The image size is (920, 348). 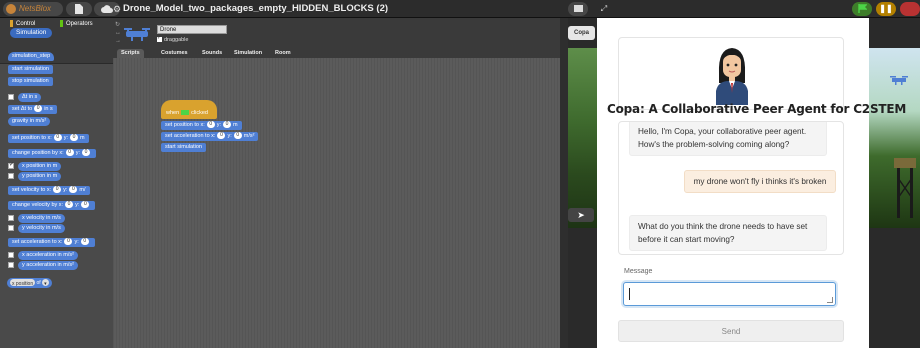 I want to click on pause-icon: ❚❚, so click(x=886, y=8).